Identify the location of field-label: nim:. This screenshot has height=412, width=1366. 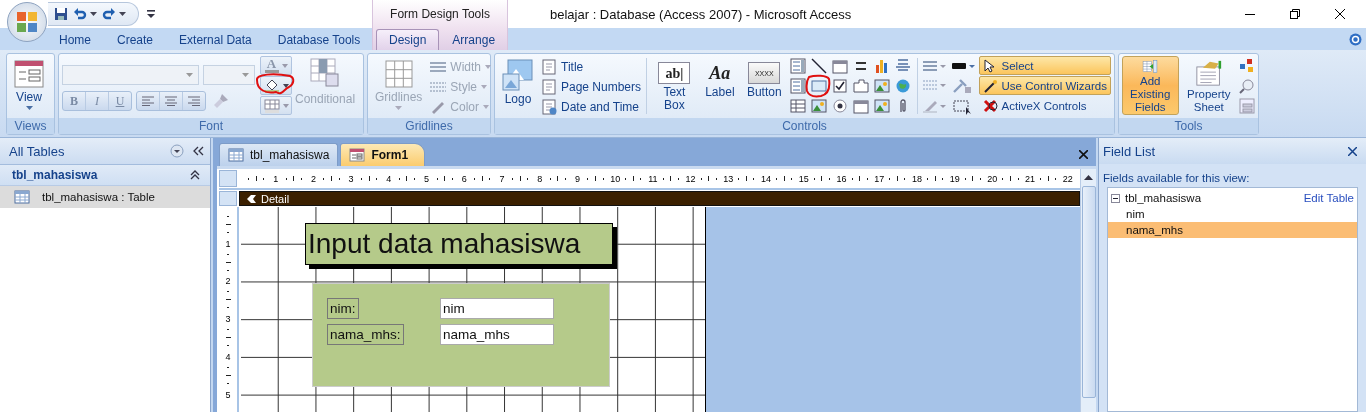
(343, 308).